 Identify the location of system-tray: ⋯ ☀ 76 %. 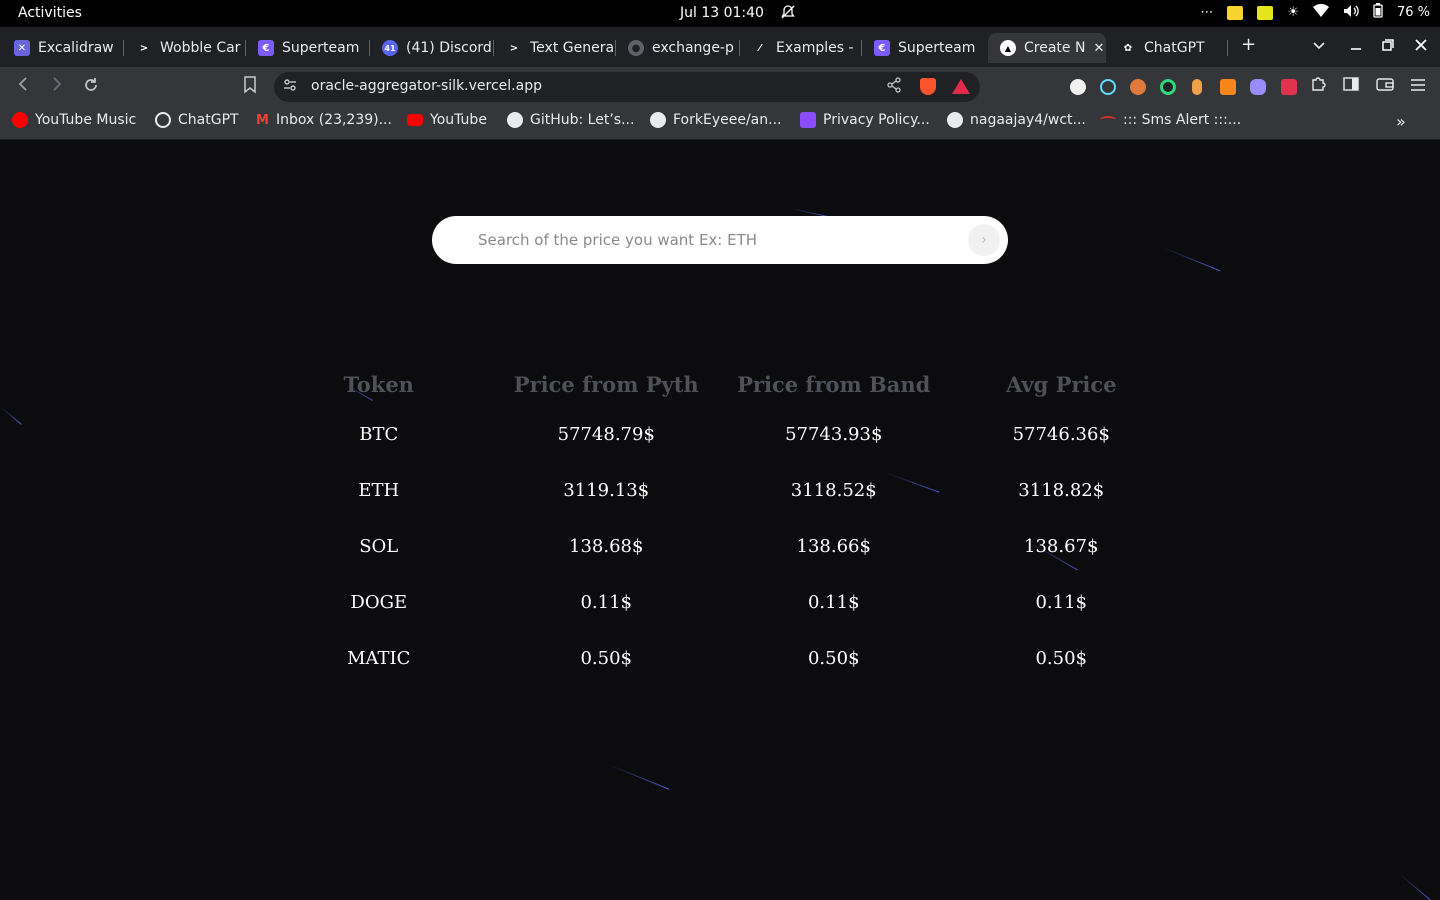
(1315, 12).